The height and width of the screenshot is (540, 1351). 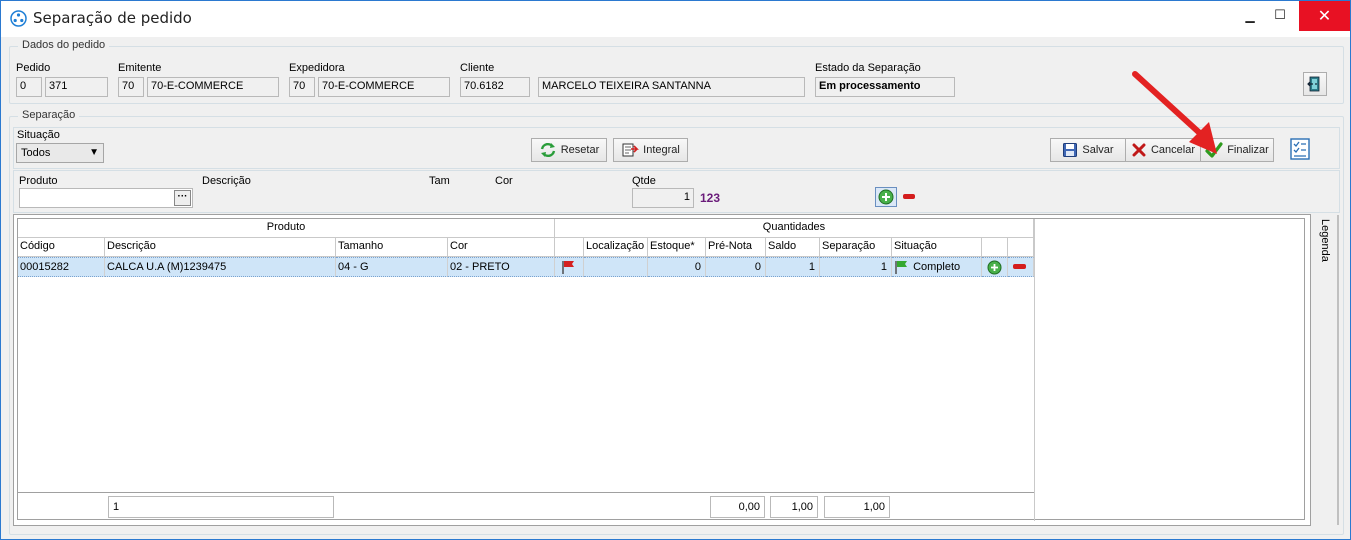 What do you see at coordinates (661, 150) in the screenshot?
I see `integral-label: Integral` at bounding box center [661, 150].